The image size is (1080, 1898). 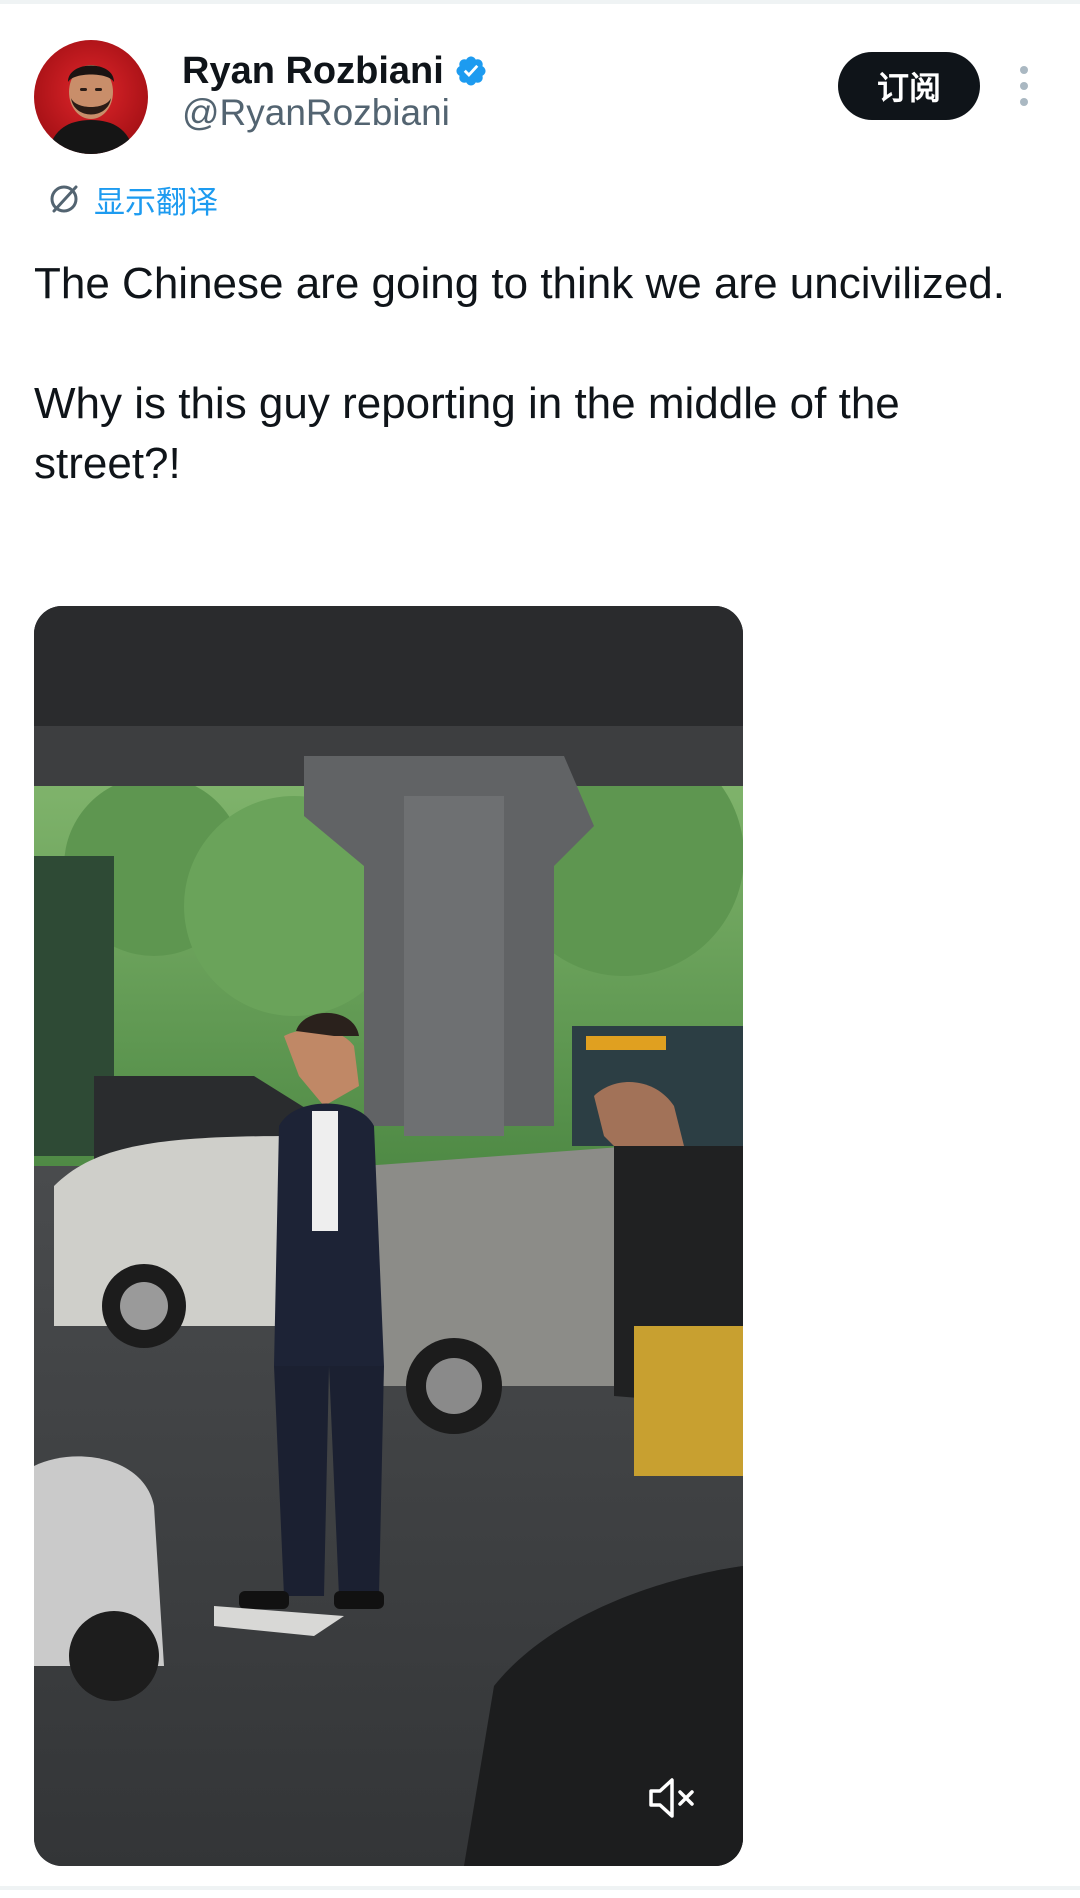 What do you see at coordinates (64, 199) in the screenshot?
I see `translate-icon` at bounding box center [64, 199].